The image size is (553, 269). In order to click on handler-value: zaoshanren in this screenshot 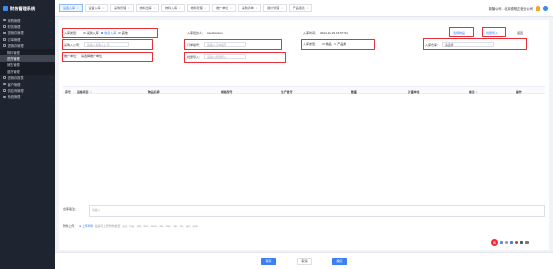, I will do `click(215, 33)`.